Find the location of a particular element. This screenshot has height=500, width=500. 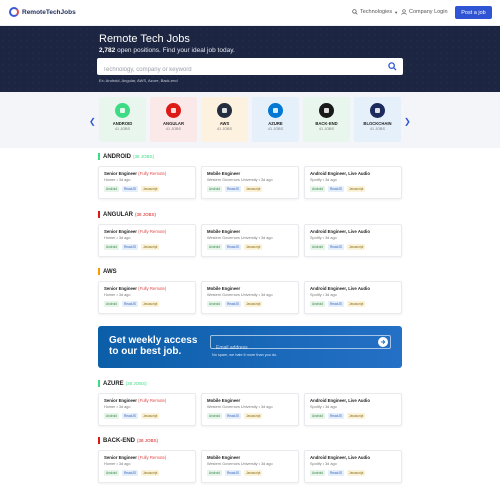

category-card-android: ANDROID 41 JOBS is located at coordinates (122, 119).